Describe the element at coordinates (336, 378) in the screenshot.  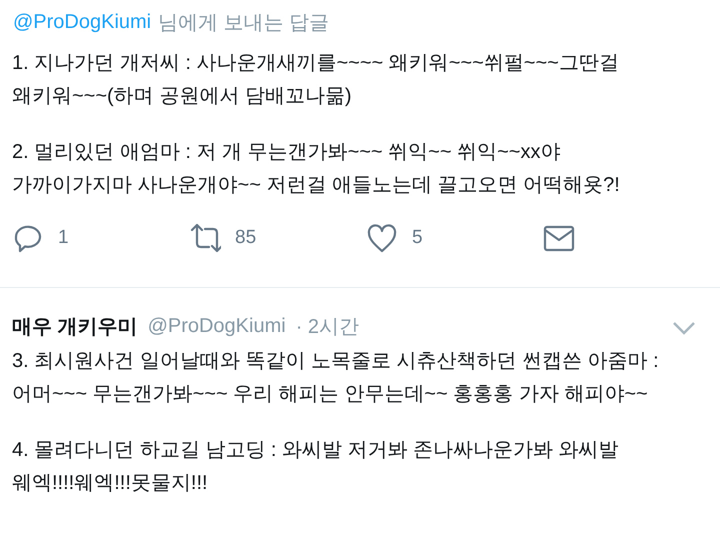
I see `tweet-paragraph: 3. 최시원사건 일어날때와 똑같이 노목줄로 시츄산책하던 썬캡쓴 아줌마 : 어머~~~ 무는갠가봐~~~ 우리 해피는 안무는데~~ 홍홍홍 가자 해피야~~` at that location.